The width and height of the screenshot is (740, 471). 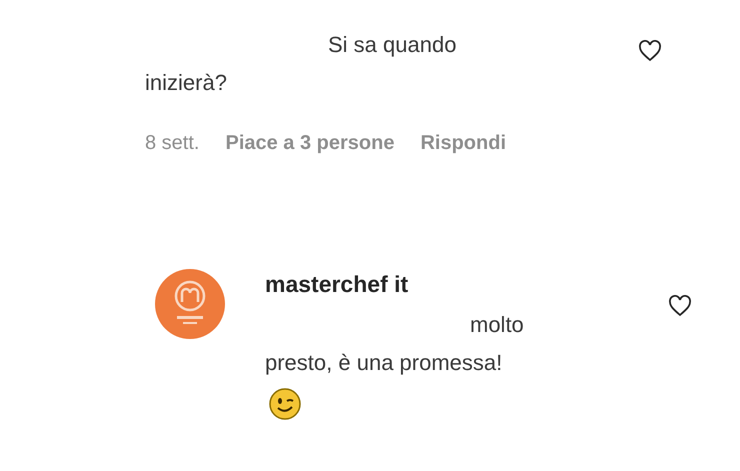 I want to click on reply-link: Rispondi, so click(x=463, y=143).